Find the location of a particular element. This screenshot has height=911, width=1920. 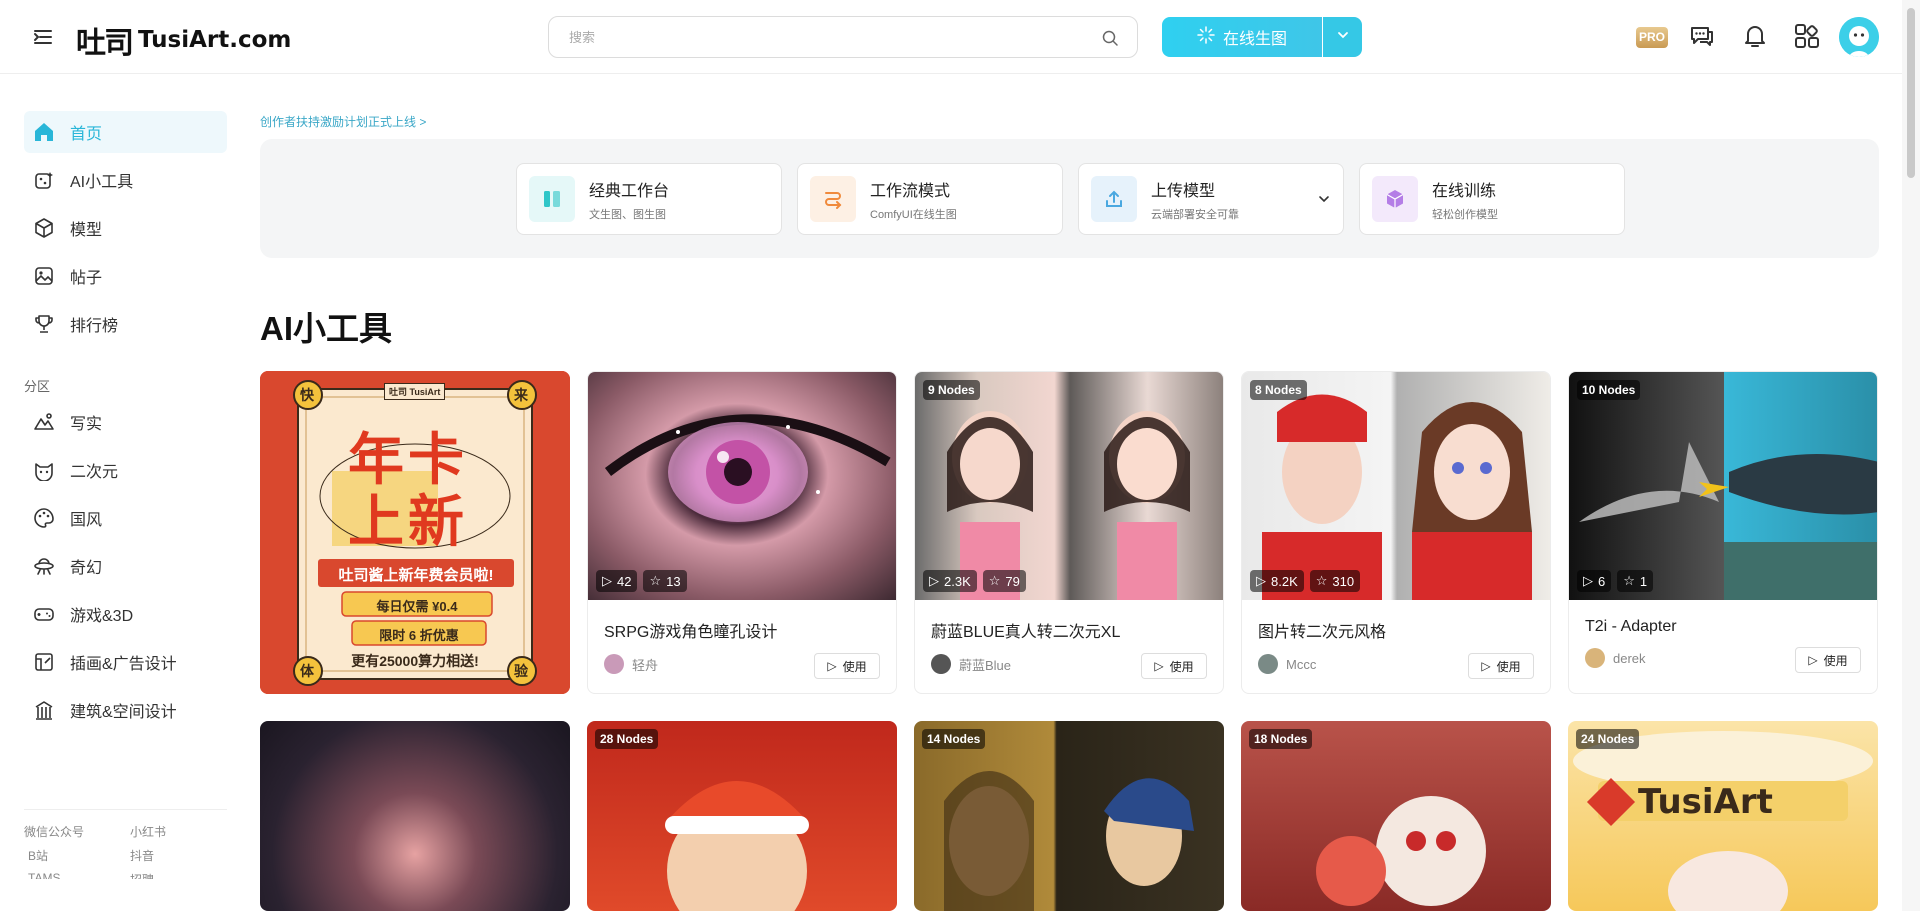

sidebar-item-fantasy: 奇幻 is located at coordinates (125, 566).